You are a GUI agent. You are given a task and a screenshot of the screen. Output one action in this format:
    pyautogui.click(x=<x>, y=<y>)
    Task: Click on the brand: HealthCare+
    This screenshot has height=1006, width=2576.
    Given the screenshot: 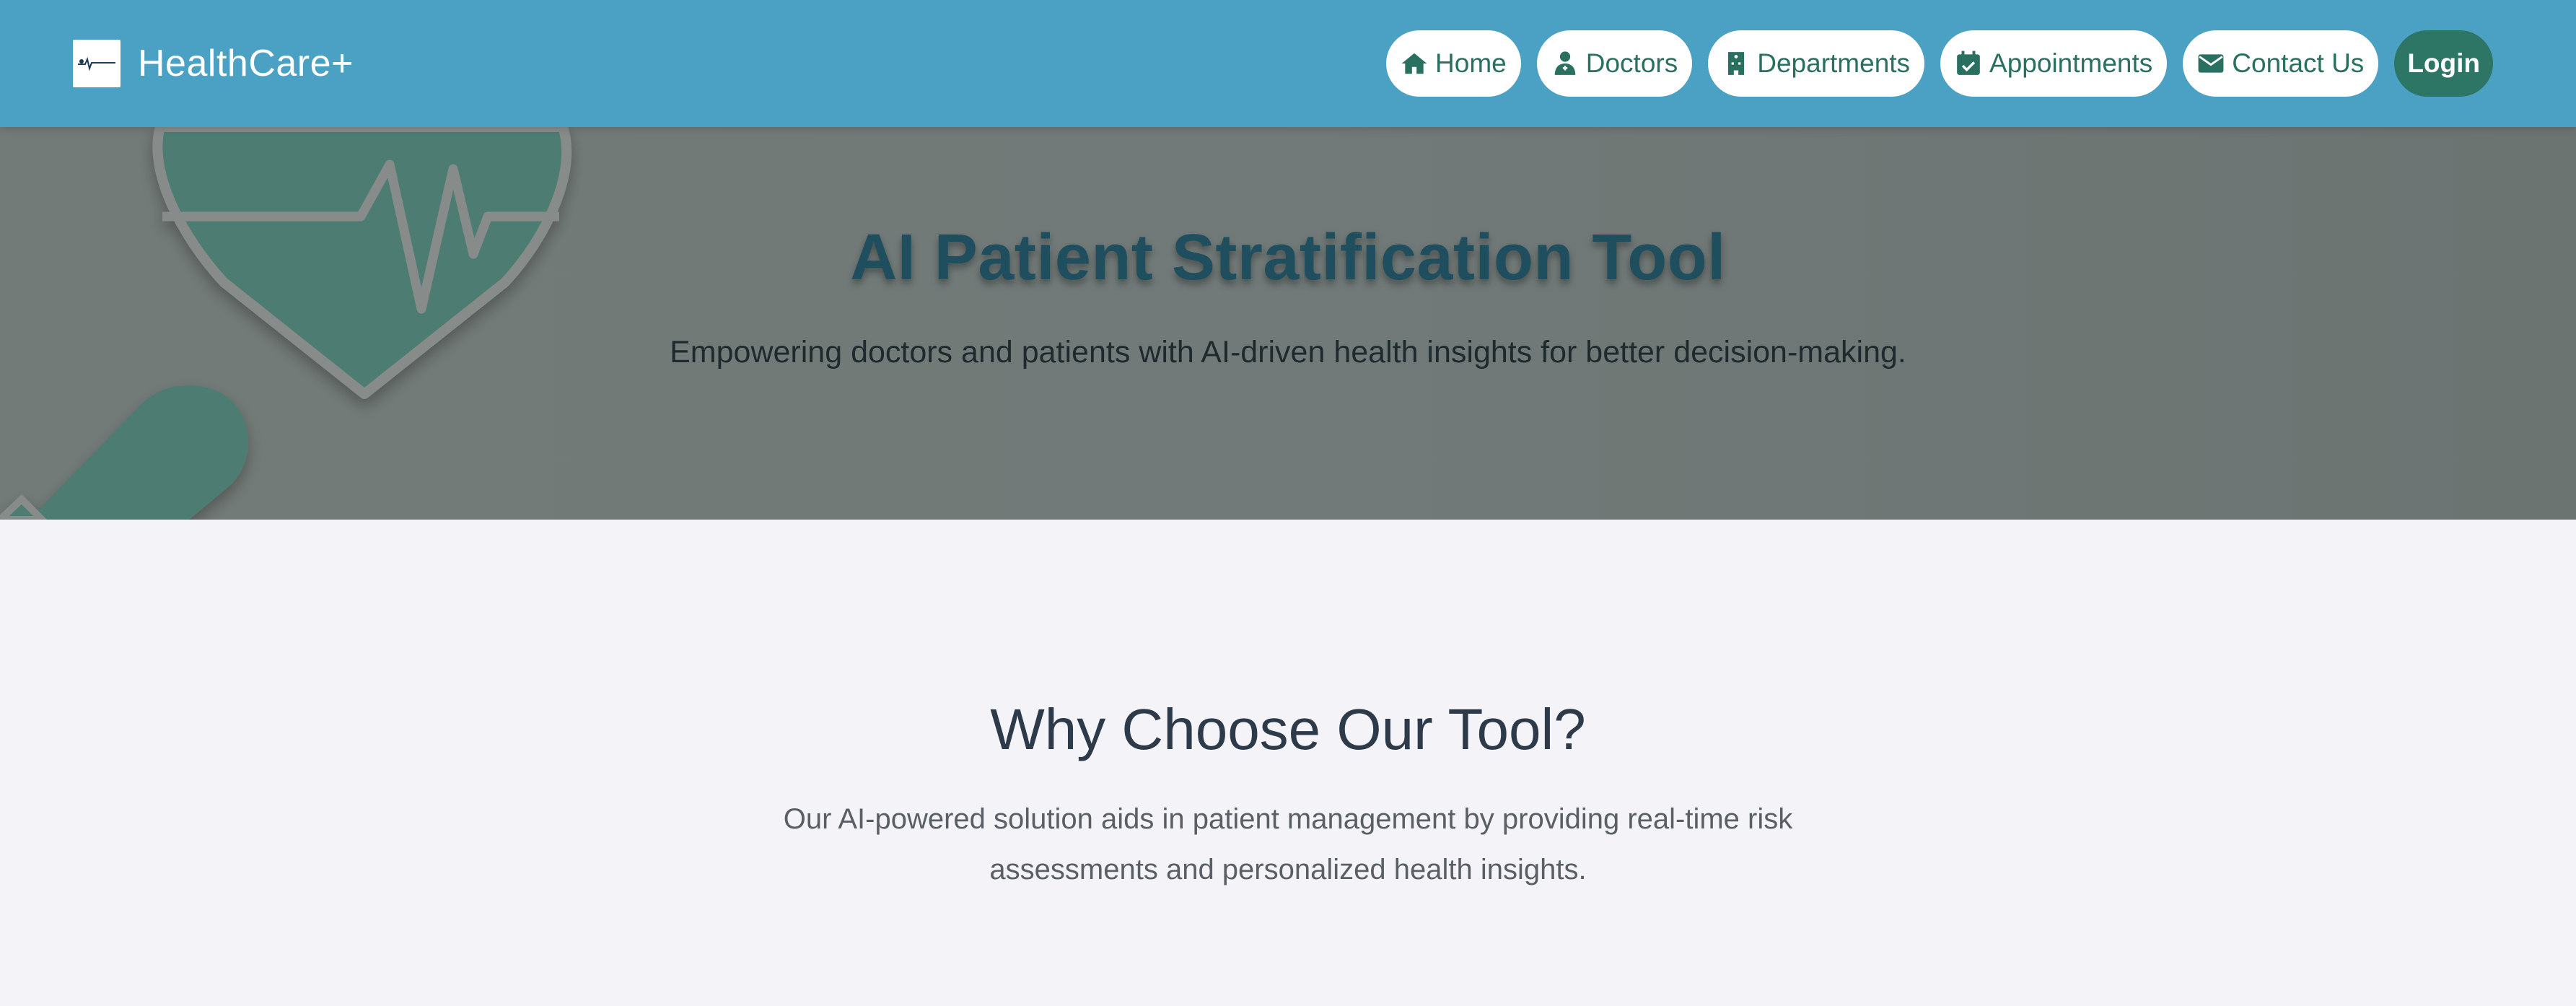 What is the action you would take?
    pyautogui.click(x=213, y=64)
    